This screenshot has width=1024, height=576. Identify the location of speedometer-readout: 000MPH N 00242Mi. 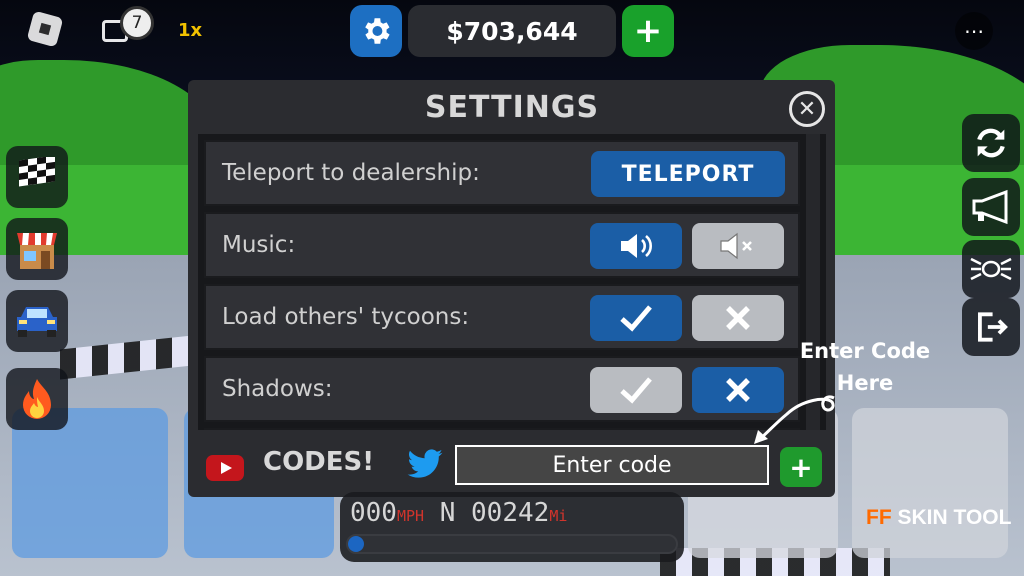
(458, 513).